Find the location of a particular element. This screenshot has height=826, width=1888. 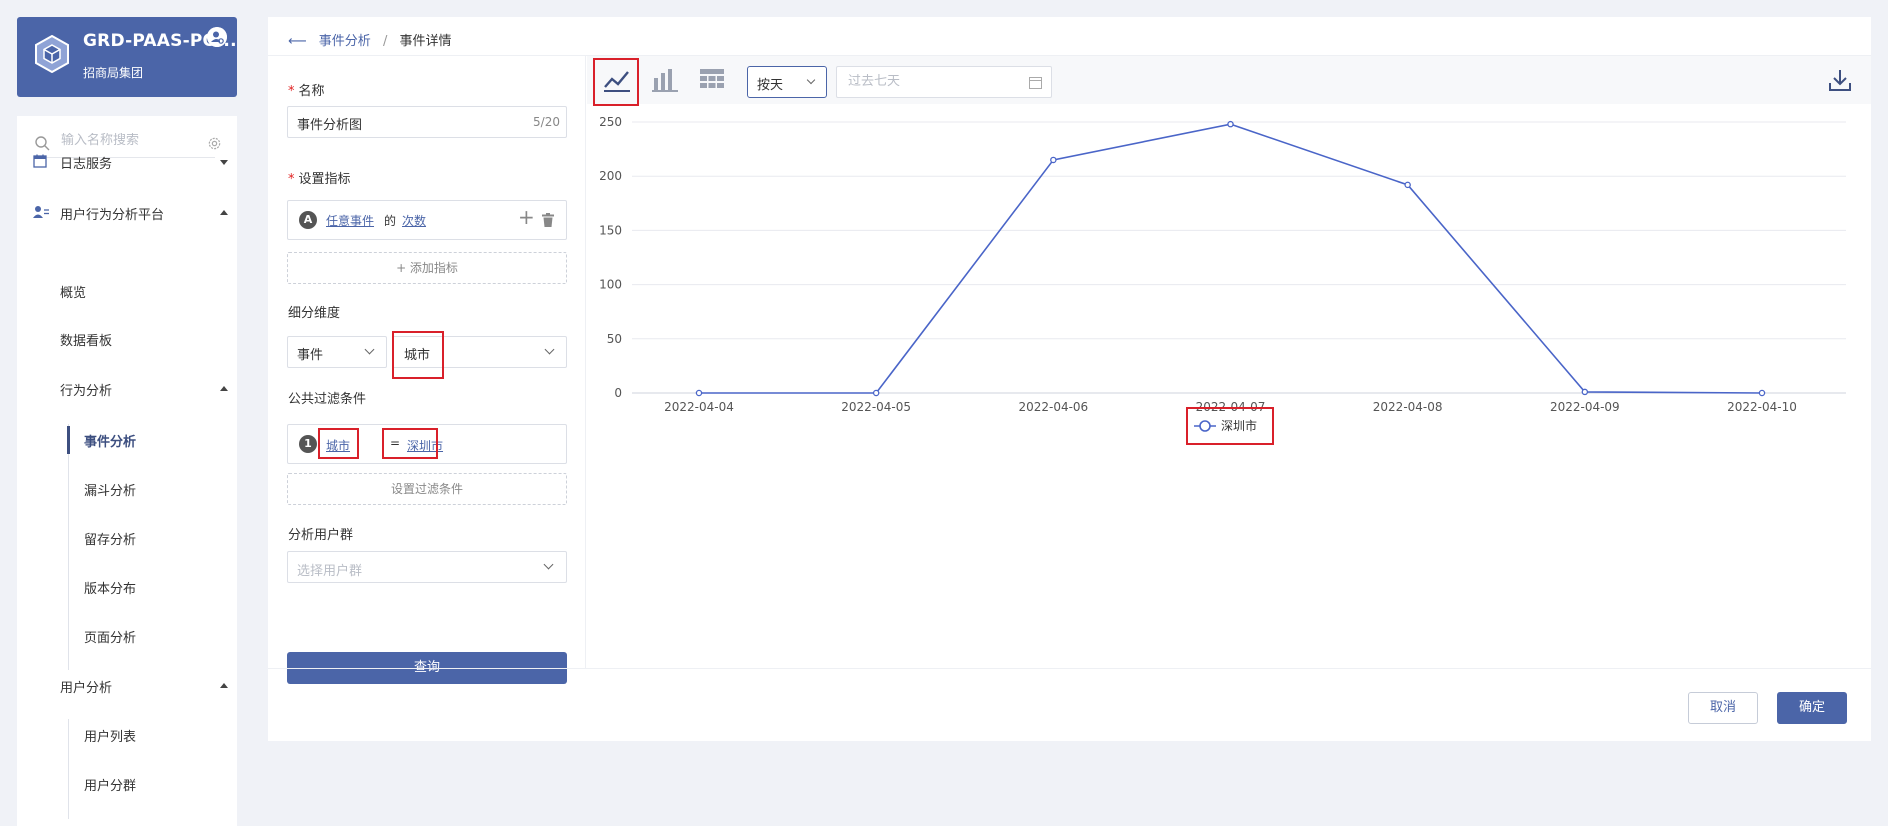

granularity-select: 按天 is located at coordinates (787, 82).